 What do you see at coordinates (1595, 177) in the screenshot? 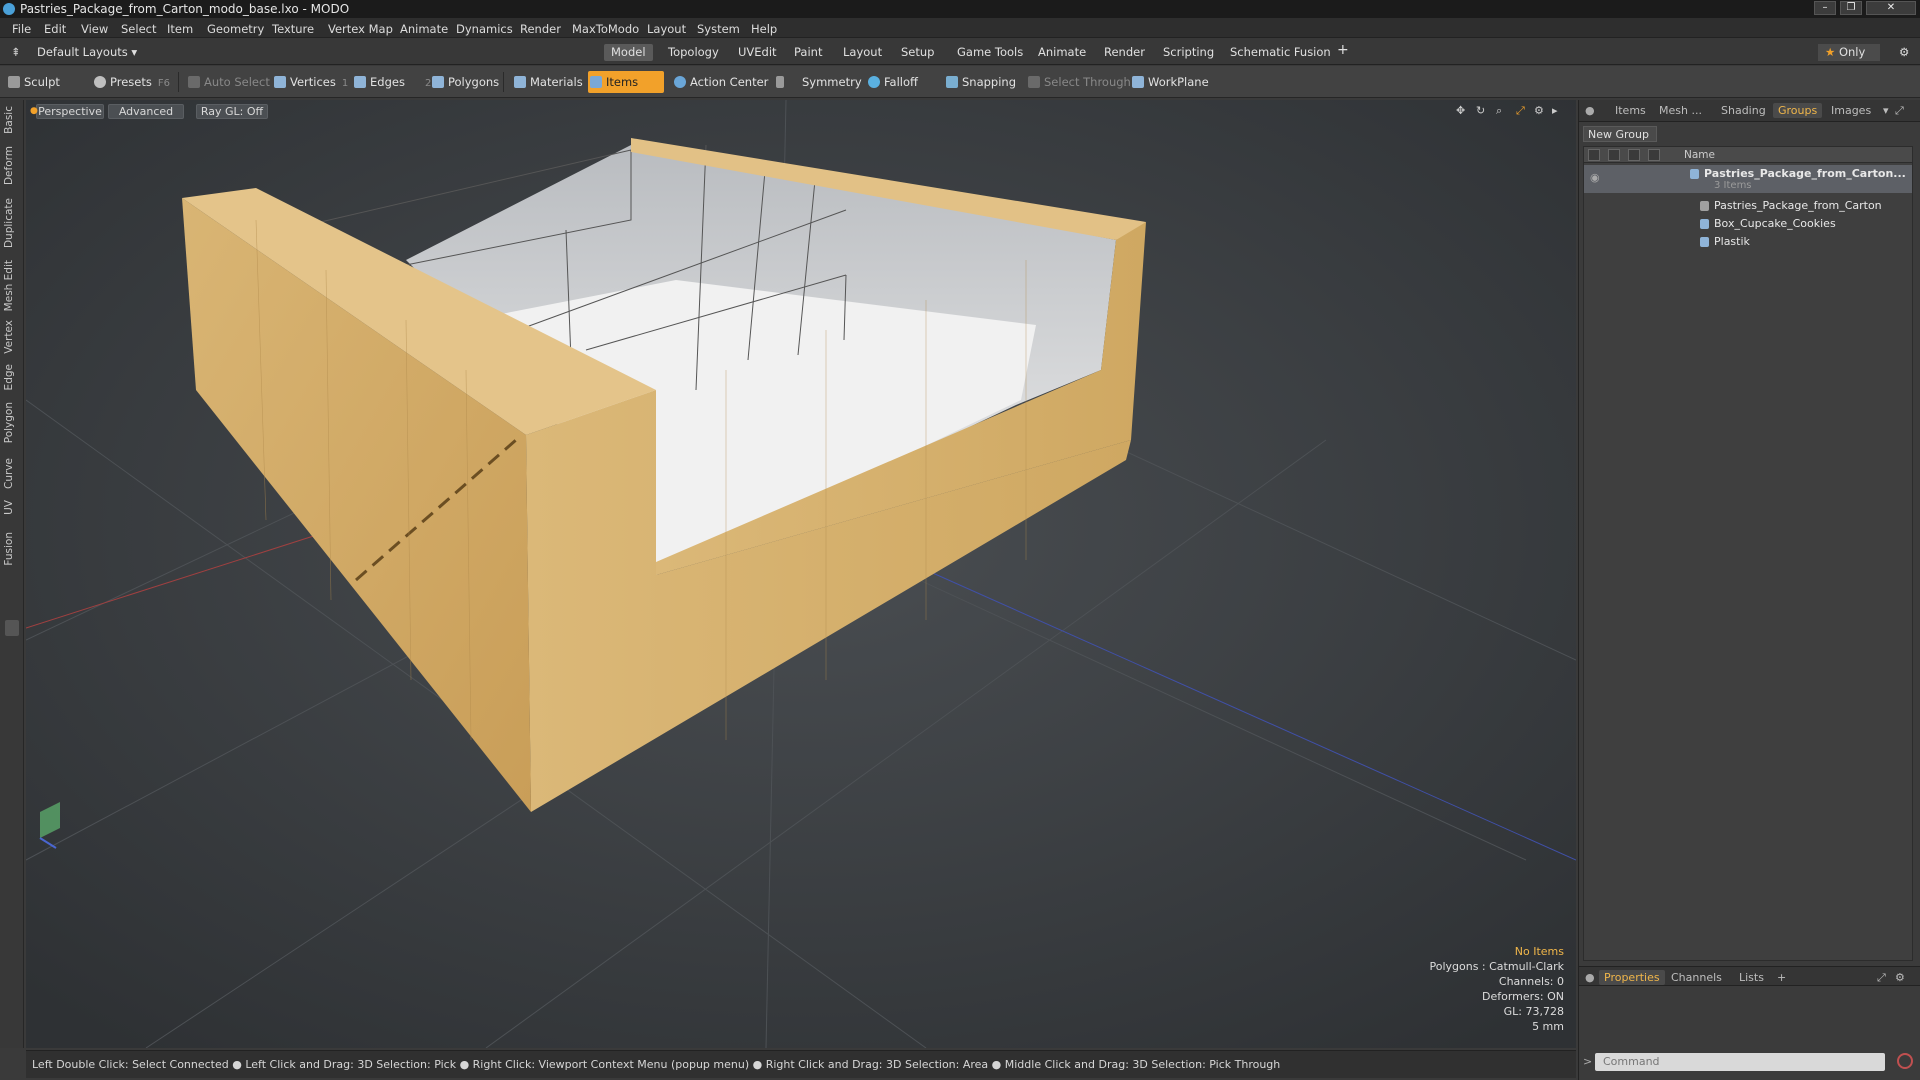
I see `eye-icon: ◉` at bounding box center [1595, 177].